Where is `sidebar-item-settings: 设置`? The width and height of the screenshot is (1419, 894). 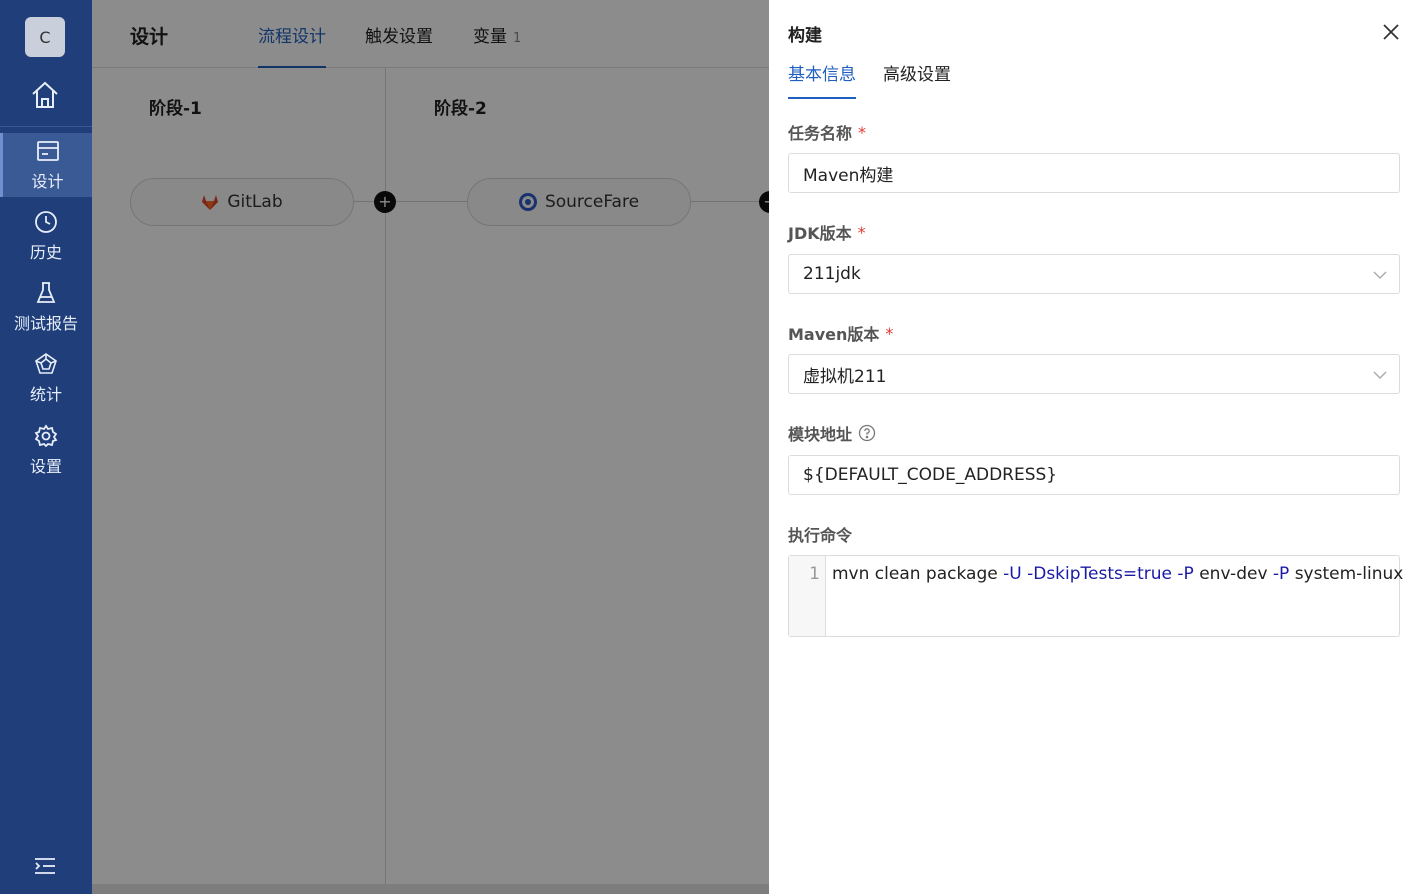
sidebar-item-settings: 设置 is located at coordinates (46, 450).